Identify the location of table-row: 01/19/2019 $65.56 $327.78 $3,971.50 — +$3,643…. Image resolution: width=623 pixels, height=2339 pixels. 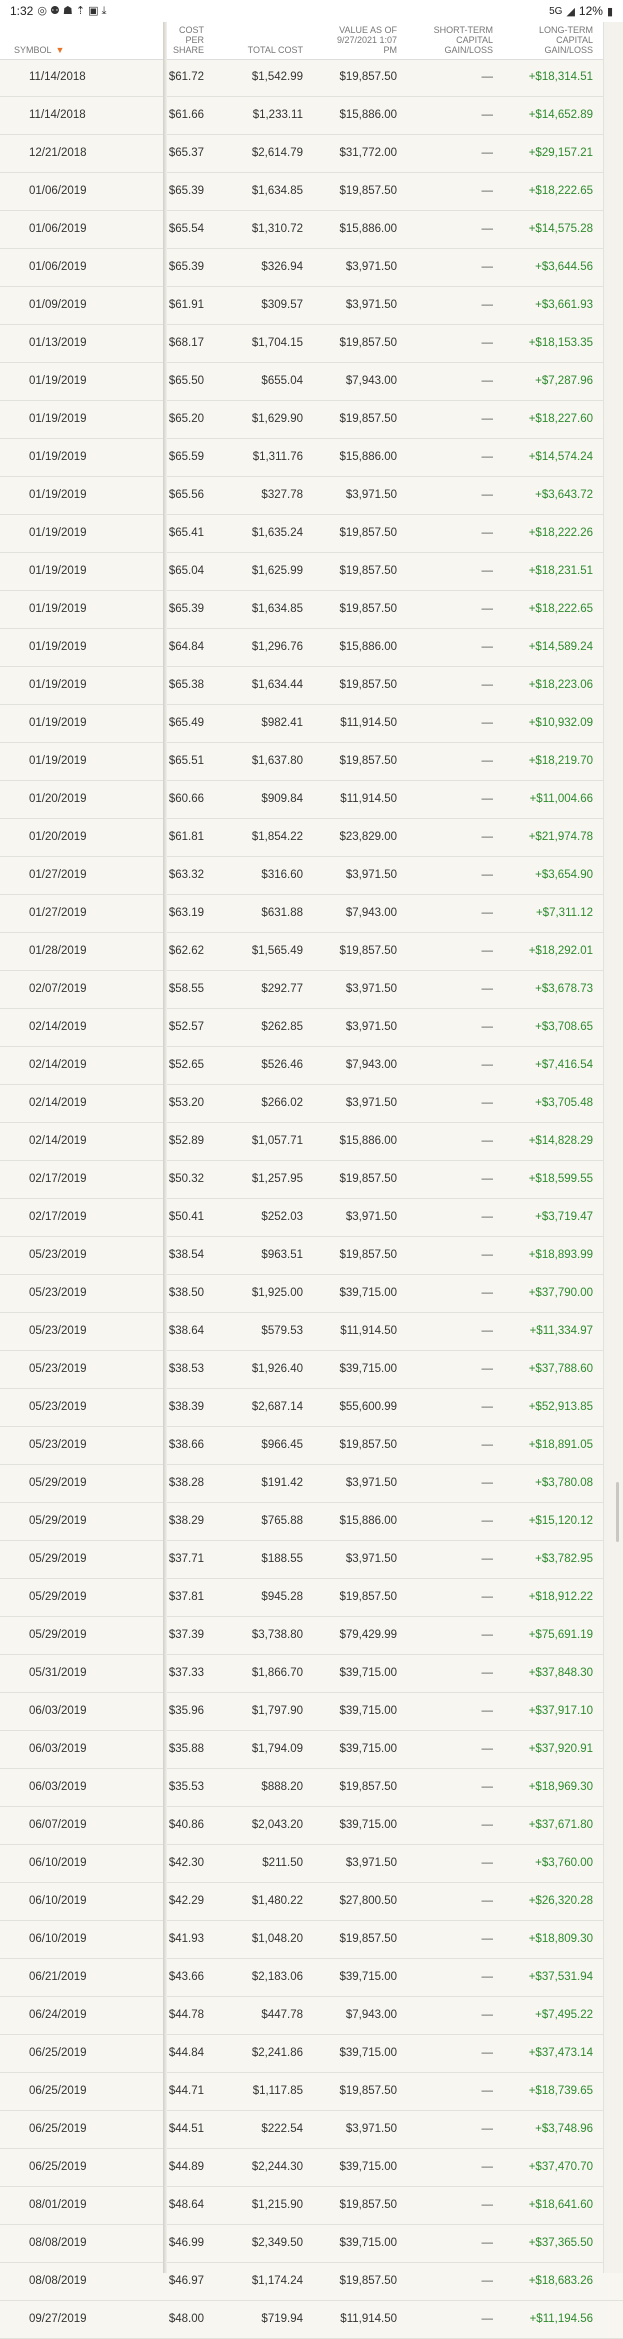
(311, 496).